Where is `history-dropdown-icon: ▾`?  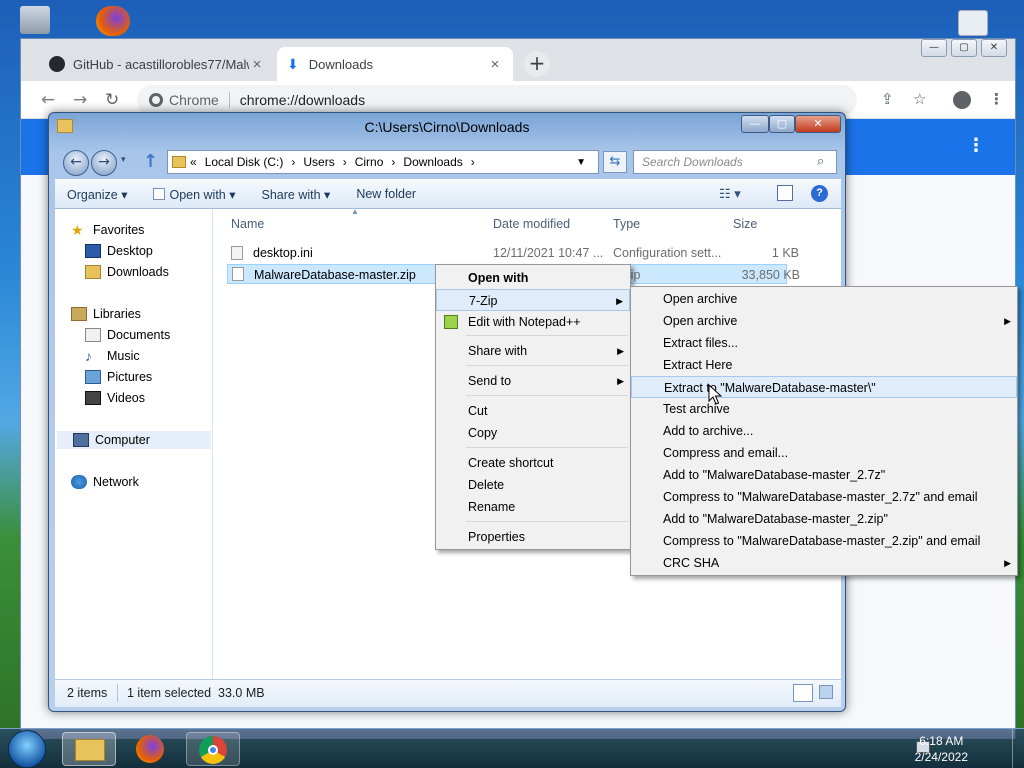 history-dropdown-icon: ▾ is located at coordinates (123, 160).